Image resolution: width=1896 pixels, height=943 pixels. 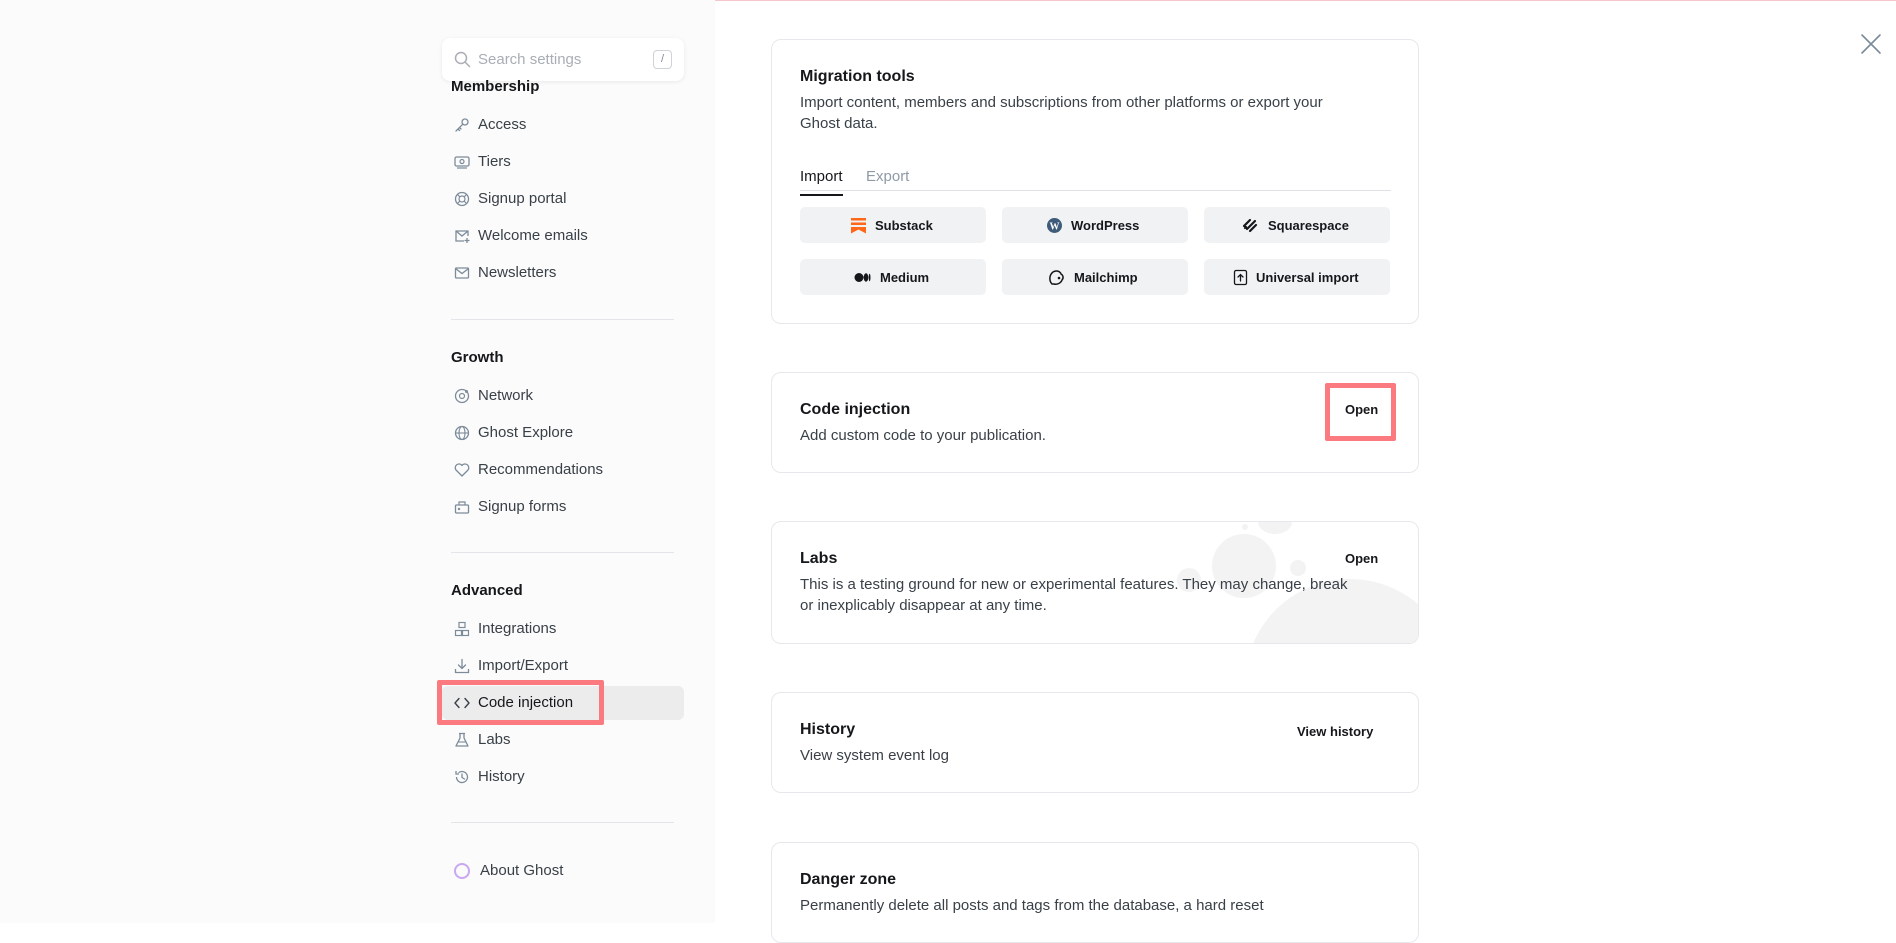 I want to click on download-icon, so click(x=462, y=666).